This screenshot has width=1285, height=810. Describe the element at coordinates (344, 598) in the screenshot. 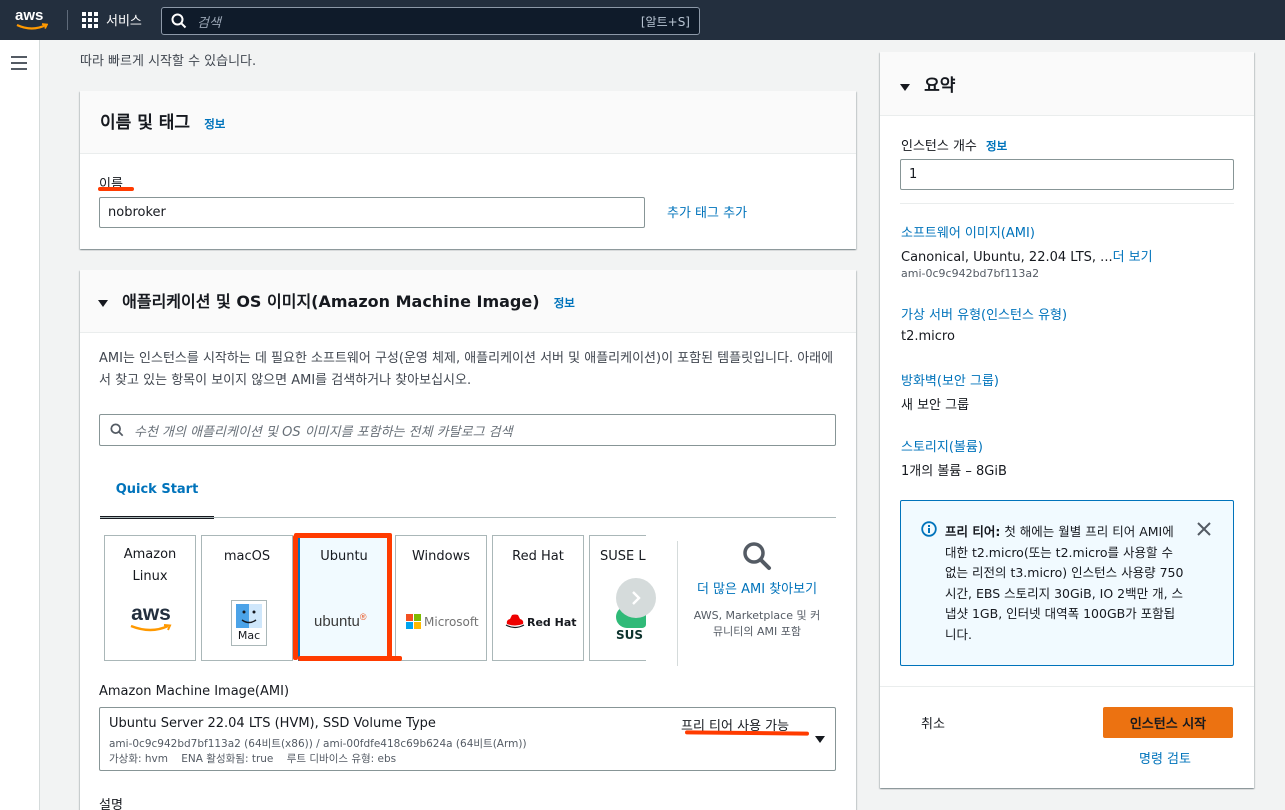

I see `os-card-ubuntu: Ubuntu ubuntu®` at that location.